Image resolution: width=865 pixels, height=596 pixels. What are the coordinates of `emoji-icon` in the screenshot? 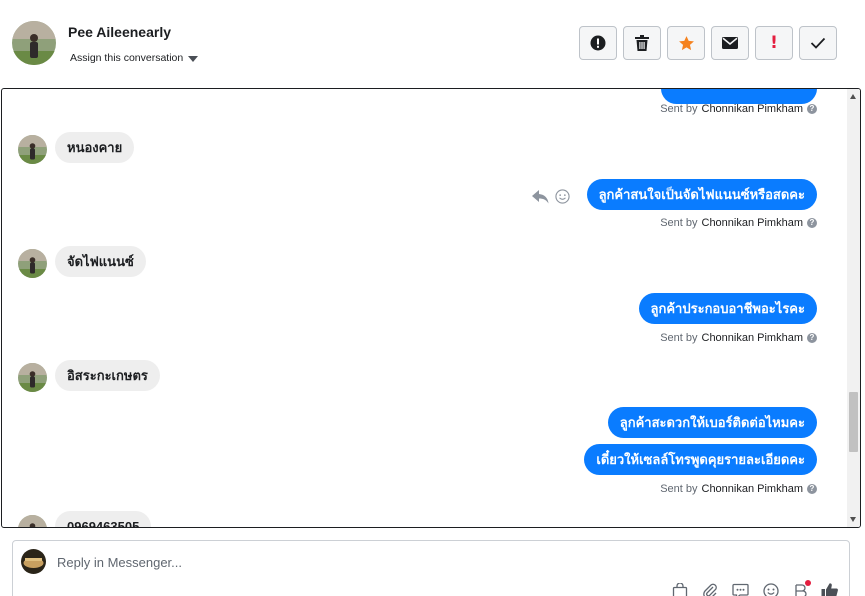 It's located at (771, 589).